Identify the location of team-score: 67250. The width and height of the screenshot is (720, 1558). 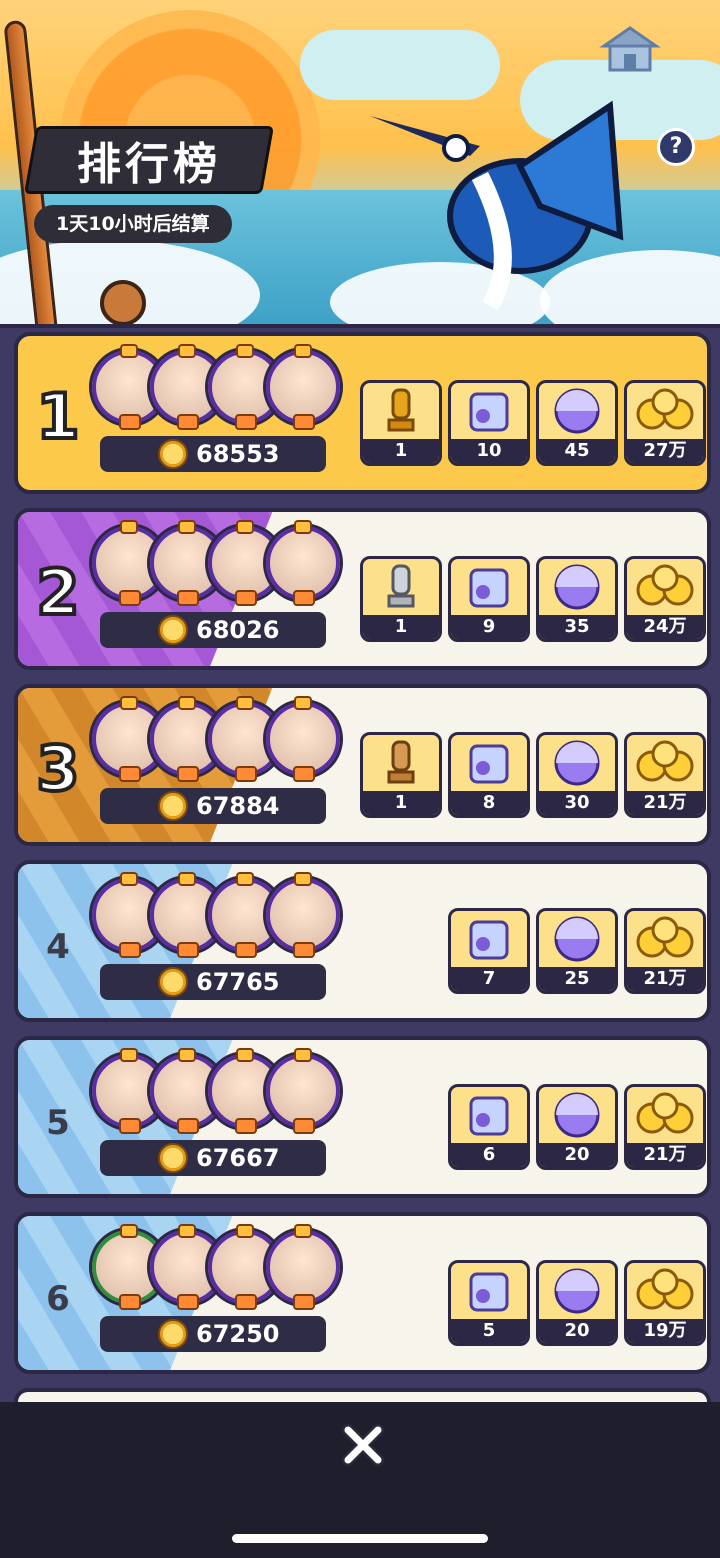
(213, 1334).